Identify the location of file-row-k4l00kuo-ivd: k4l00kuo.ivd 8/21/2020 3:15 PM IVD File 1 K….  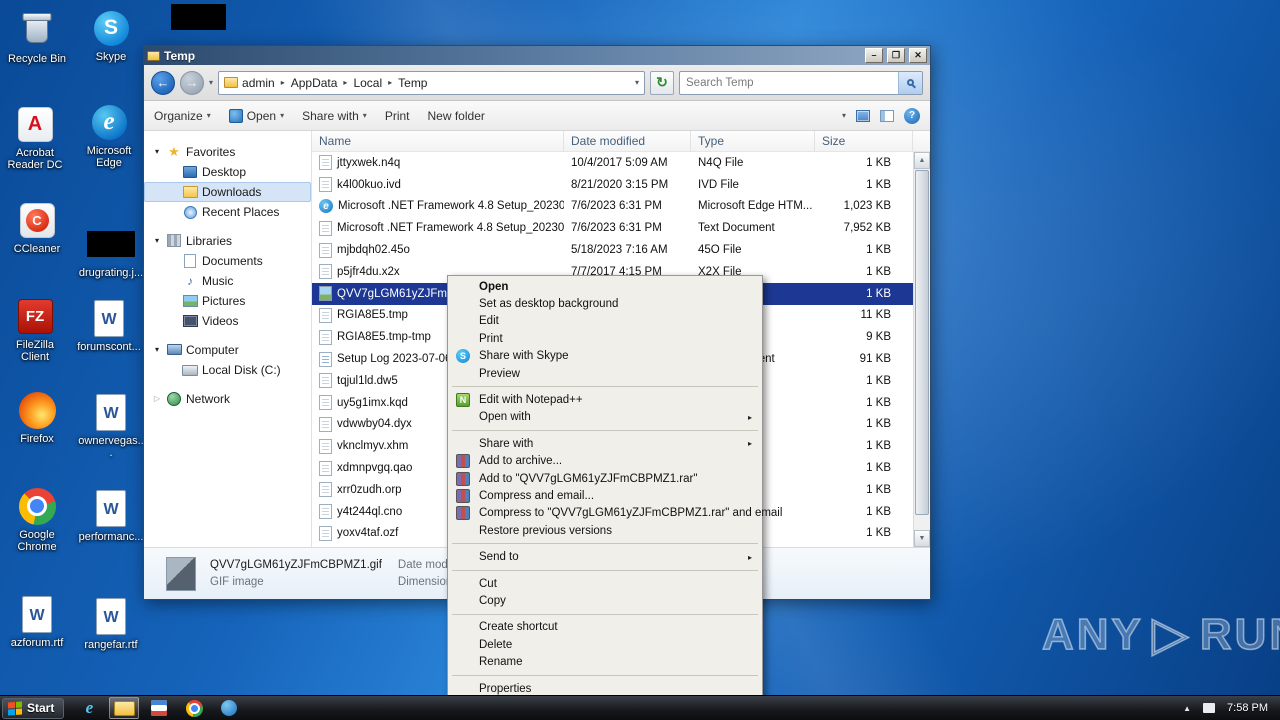
(612, 185).